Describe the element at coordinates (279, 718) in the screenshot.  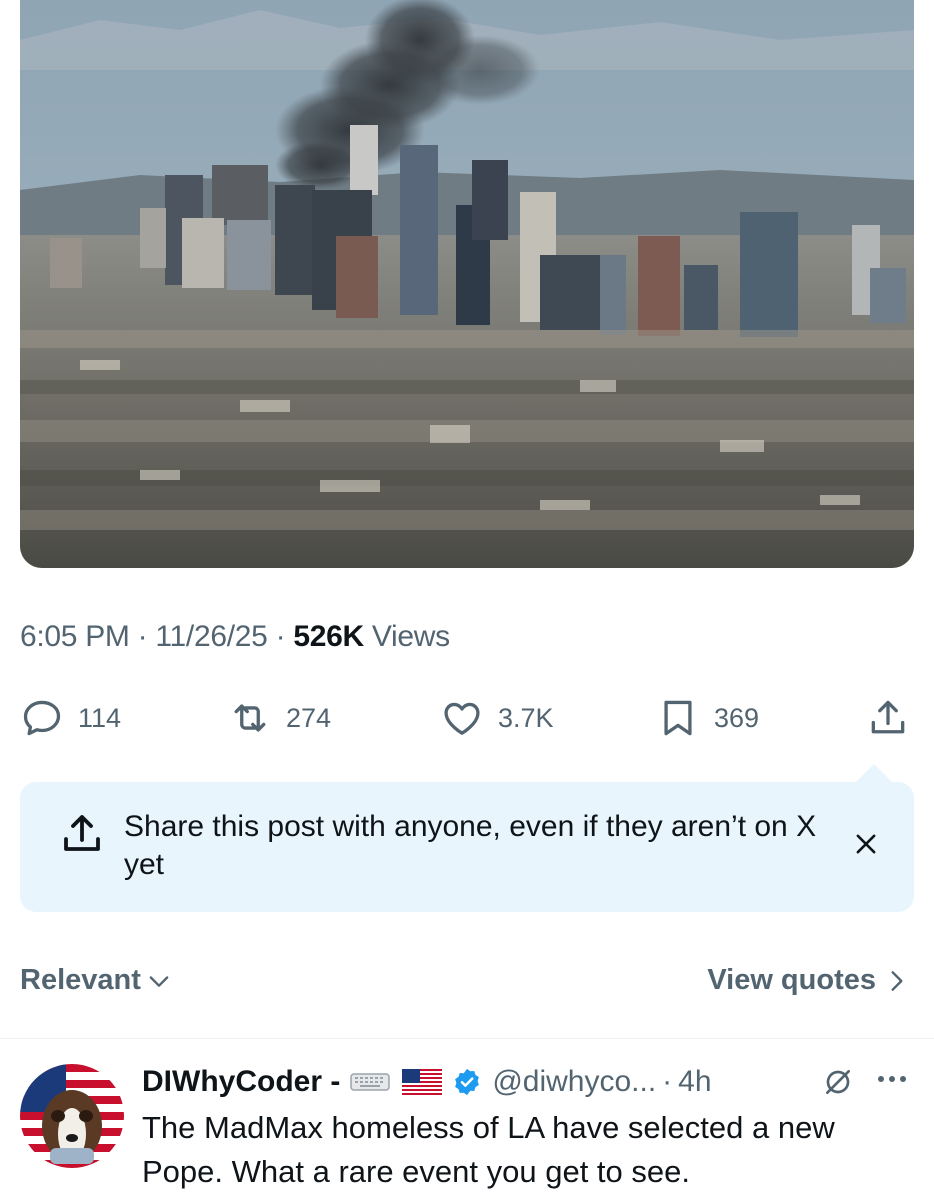
I see `repost-button: 274` at that location.